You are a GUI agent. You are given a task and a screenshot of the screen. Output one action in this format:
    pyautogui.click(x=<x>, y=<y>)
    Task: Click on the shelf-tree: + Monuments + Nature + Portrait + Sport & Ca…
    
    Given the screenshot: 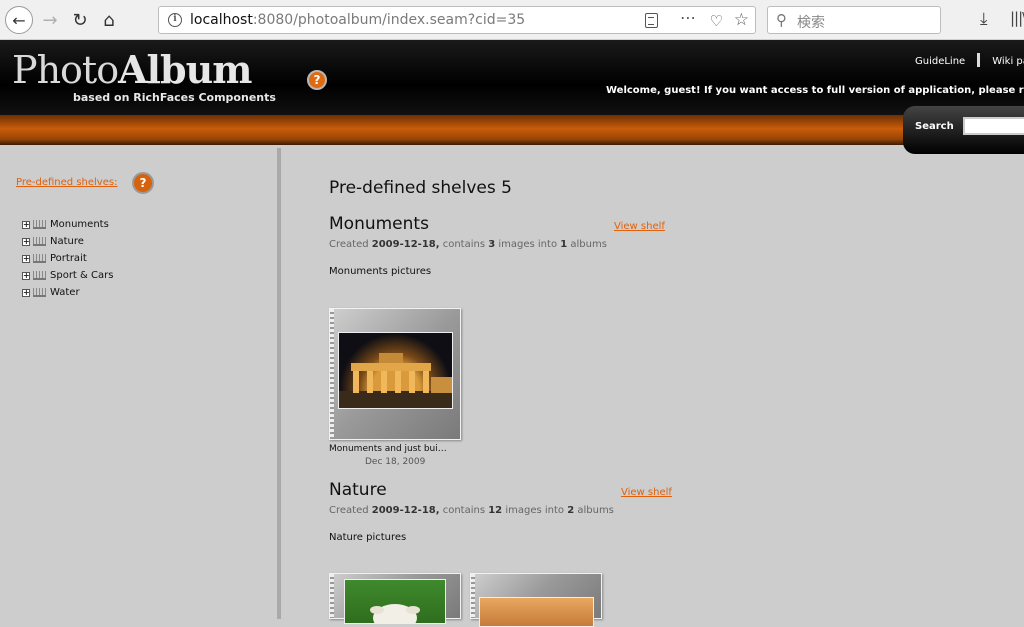 What is the action you would take?
    pyautogui.click(x=67, y=258)
    